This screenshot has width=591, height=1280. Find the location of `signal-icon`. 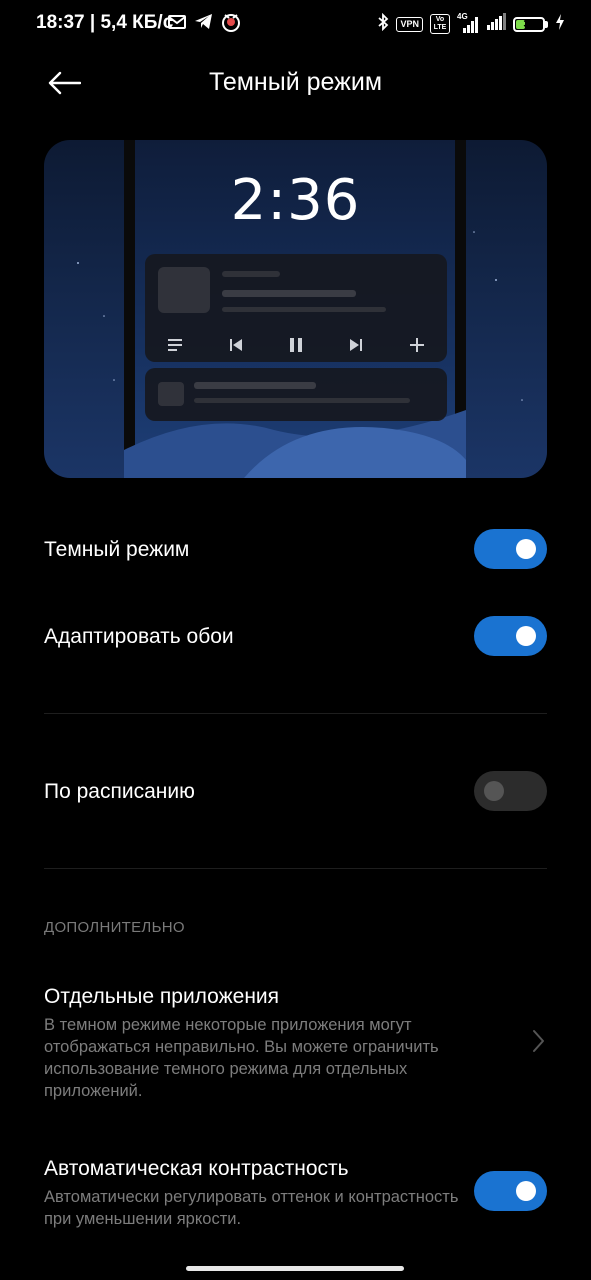

signal-icon is located at coordinates (496, 24).